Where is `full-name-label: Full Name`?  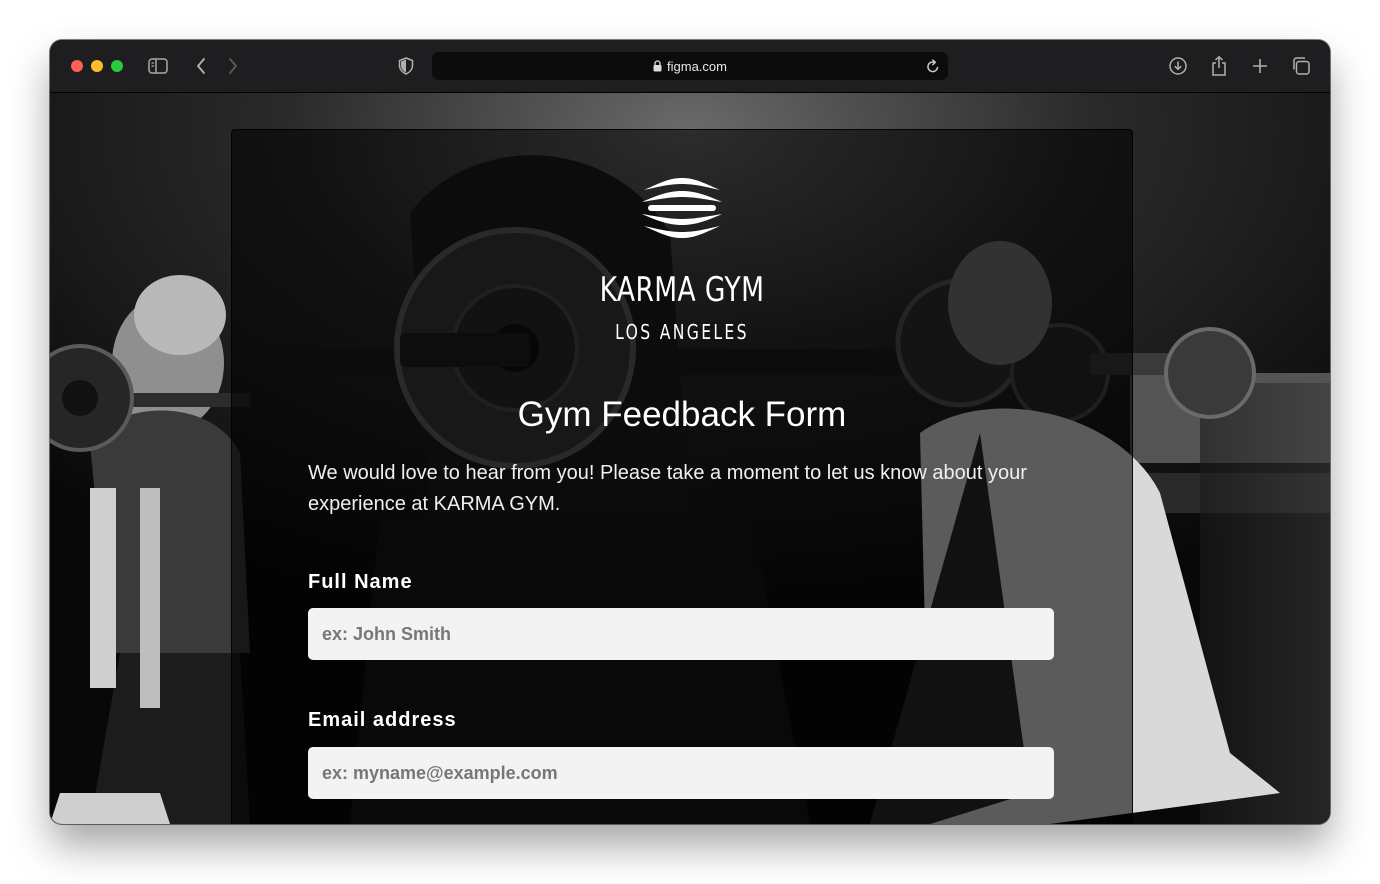 full-name-label: Full Name is located at coordinates (360, 582).